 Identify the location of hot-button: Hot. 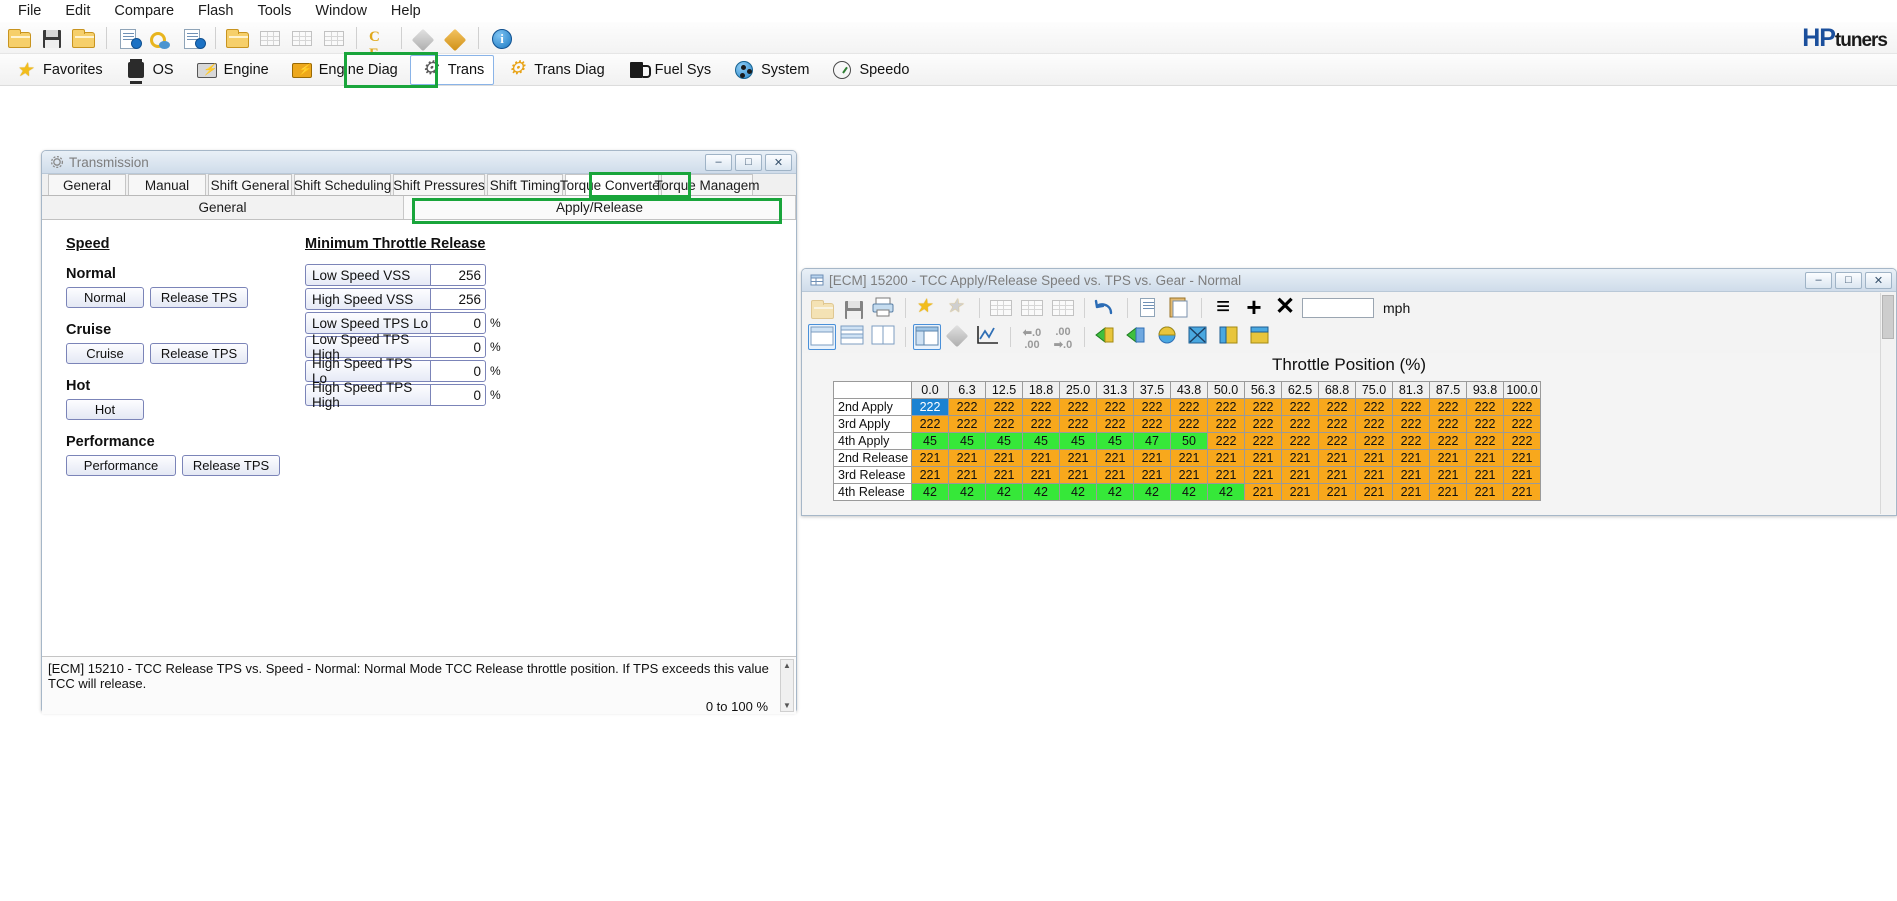
(105, 409).